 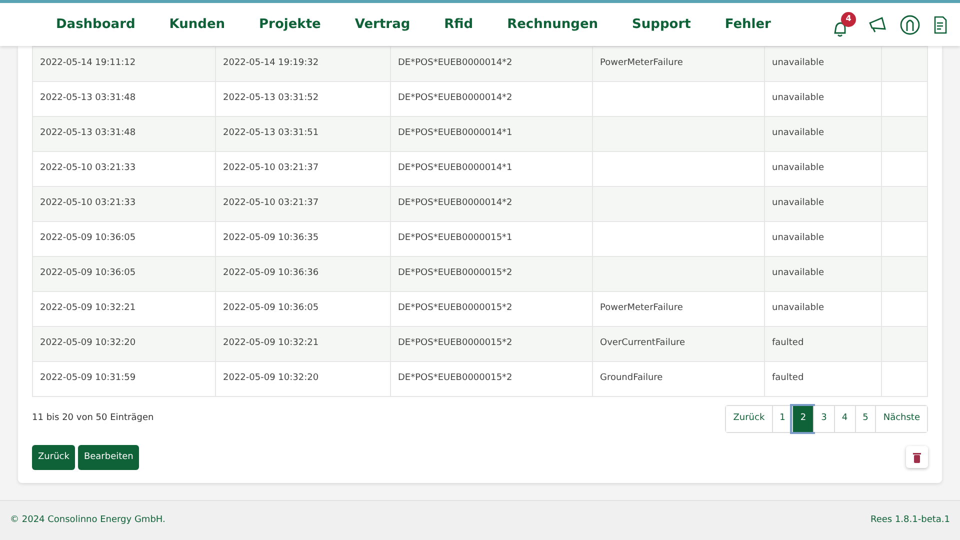 What do you see at coordinates (910, 24) in the screenshot?
I see `user-icon` at bounding box center [910, 24].